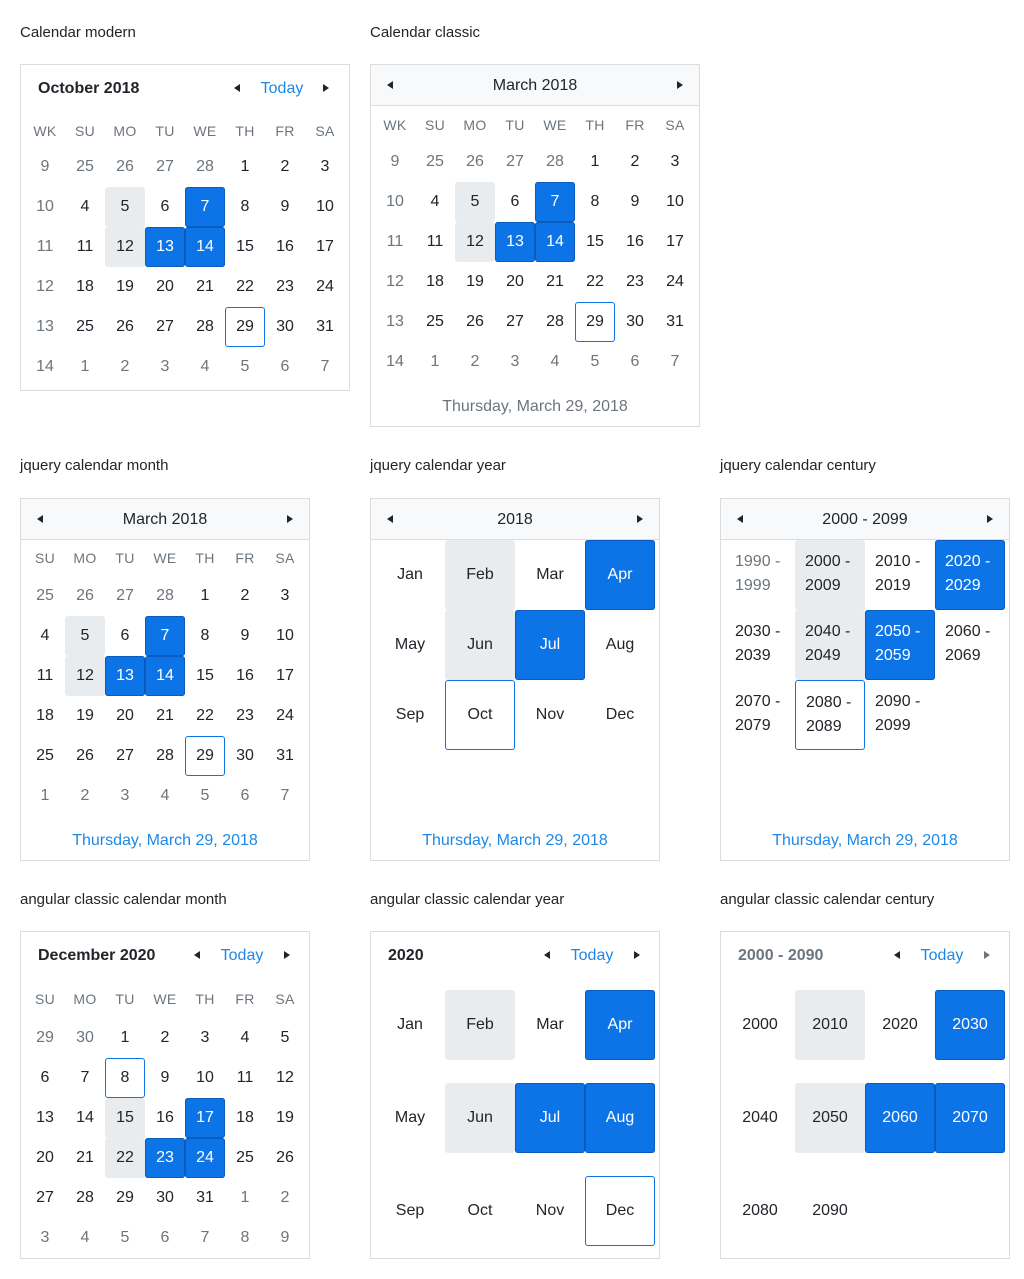  I want to click on decade-cell: 2060, so click(900, 1118).